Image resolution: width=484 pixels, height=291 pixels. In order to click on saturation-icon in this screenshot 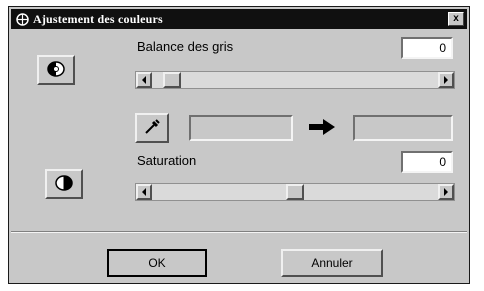, I will do `click(64, 184)`.